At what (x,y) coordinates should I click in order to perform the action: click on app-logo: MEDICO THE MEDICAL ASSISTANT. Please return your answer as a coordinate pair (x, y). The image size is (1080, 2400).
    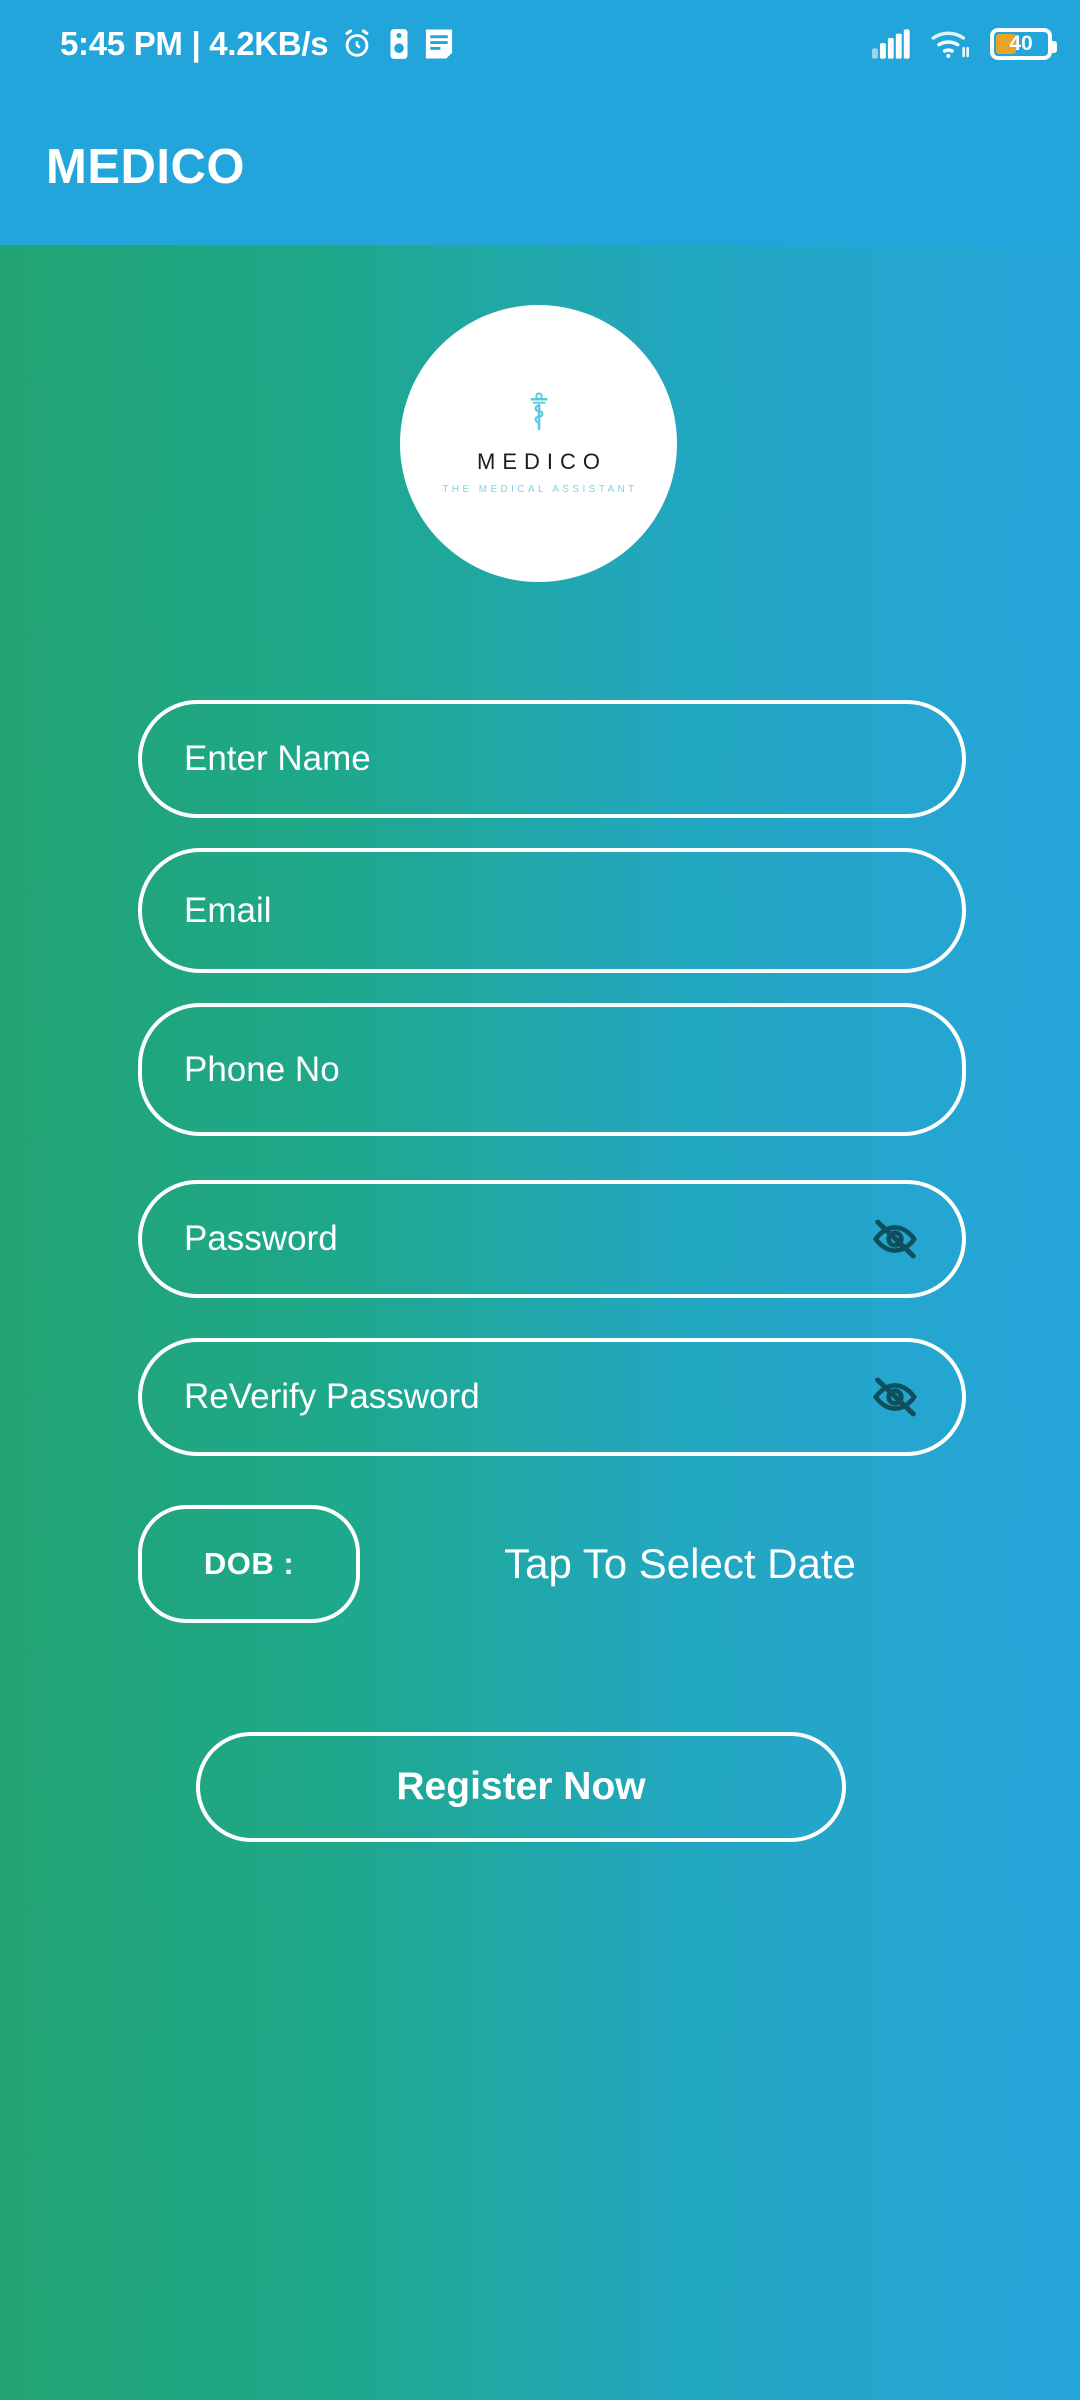
    Looking at the image, I should click on (538, 443).